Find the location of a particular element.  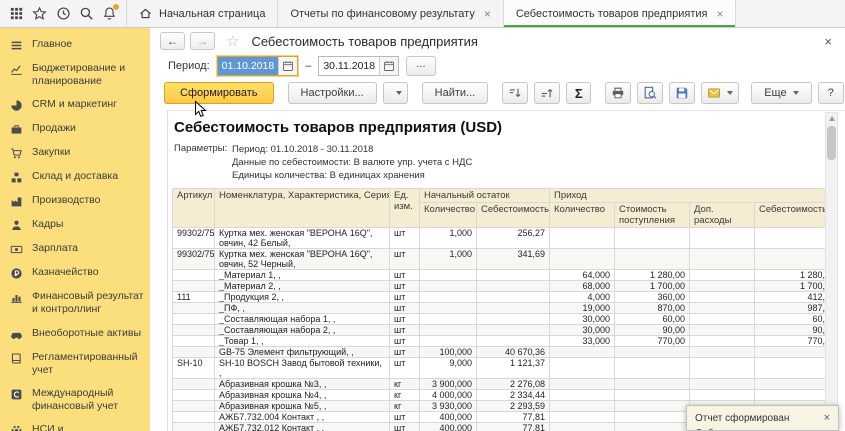

table-cell: 111 is located at coordinates (193, 297).